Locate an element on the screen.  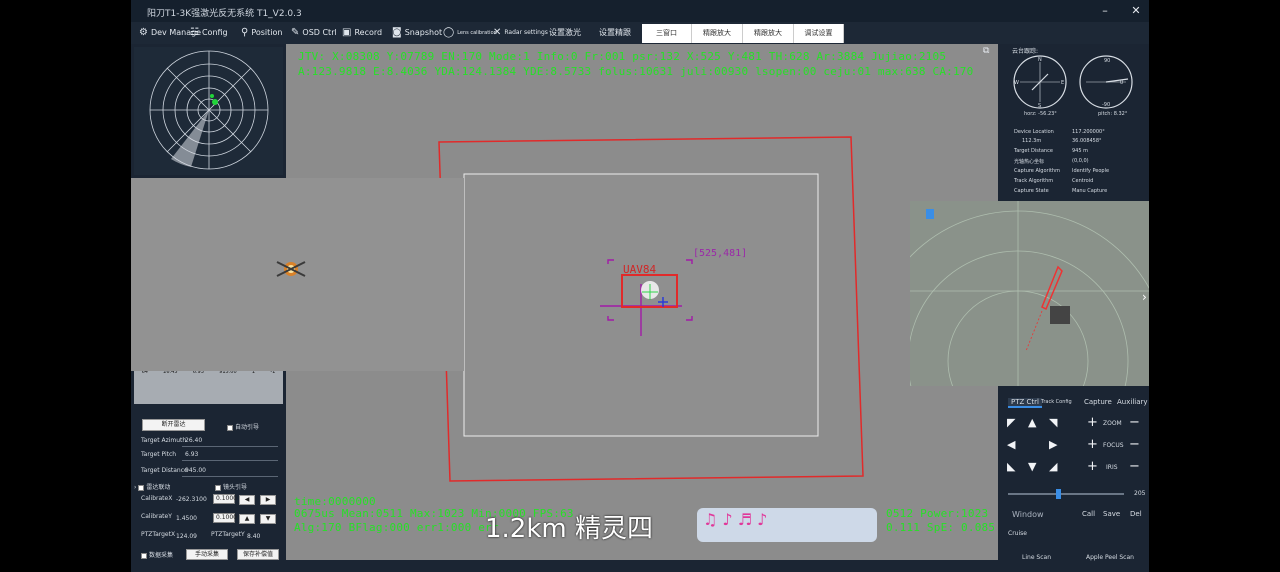
close-icon: ✕ is located at coordinates (1136, 11).